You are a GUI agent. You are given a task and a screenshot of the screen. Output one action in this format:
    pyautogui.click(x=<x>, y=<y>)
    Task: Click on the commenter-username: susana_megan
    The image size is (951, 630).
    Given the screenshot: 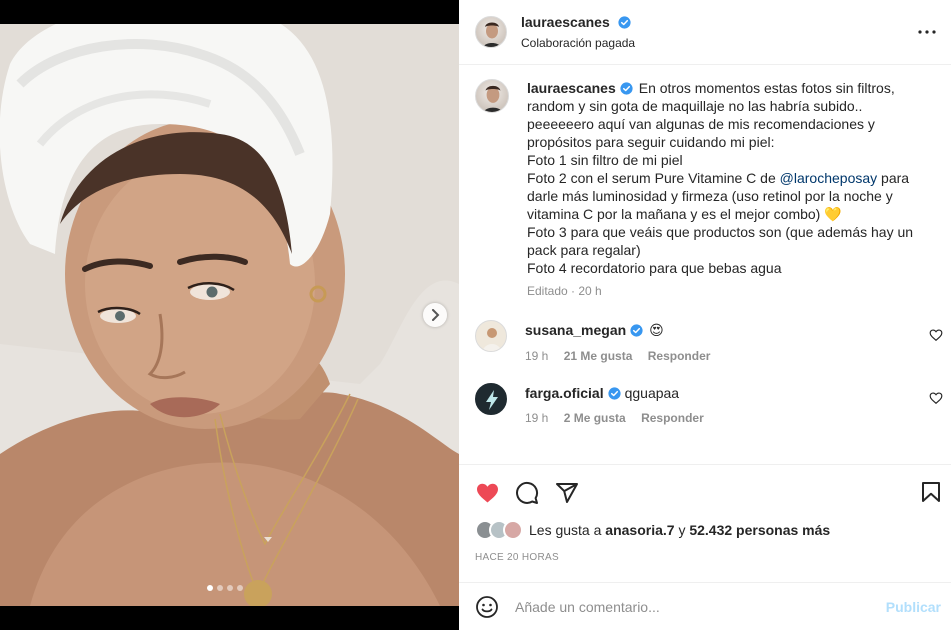 What is the action you would take?
    pyautogui.click(x=575, y=330)
    